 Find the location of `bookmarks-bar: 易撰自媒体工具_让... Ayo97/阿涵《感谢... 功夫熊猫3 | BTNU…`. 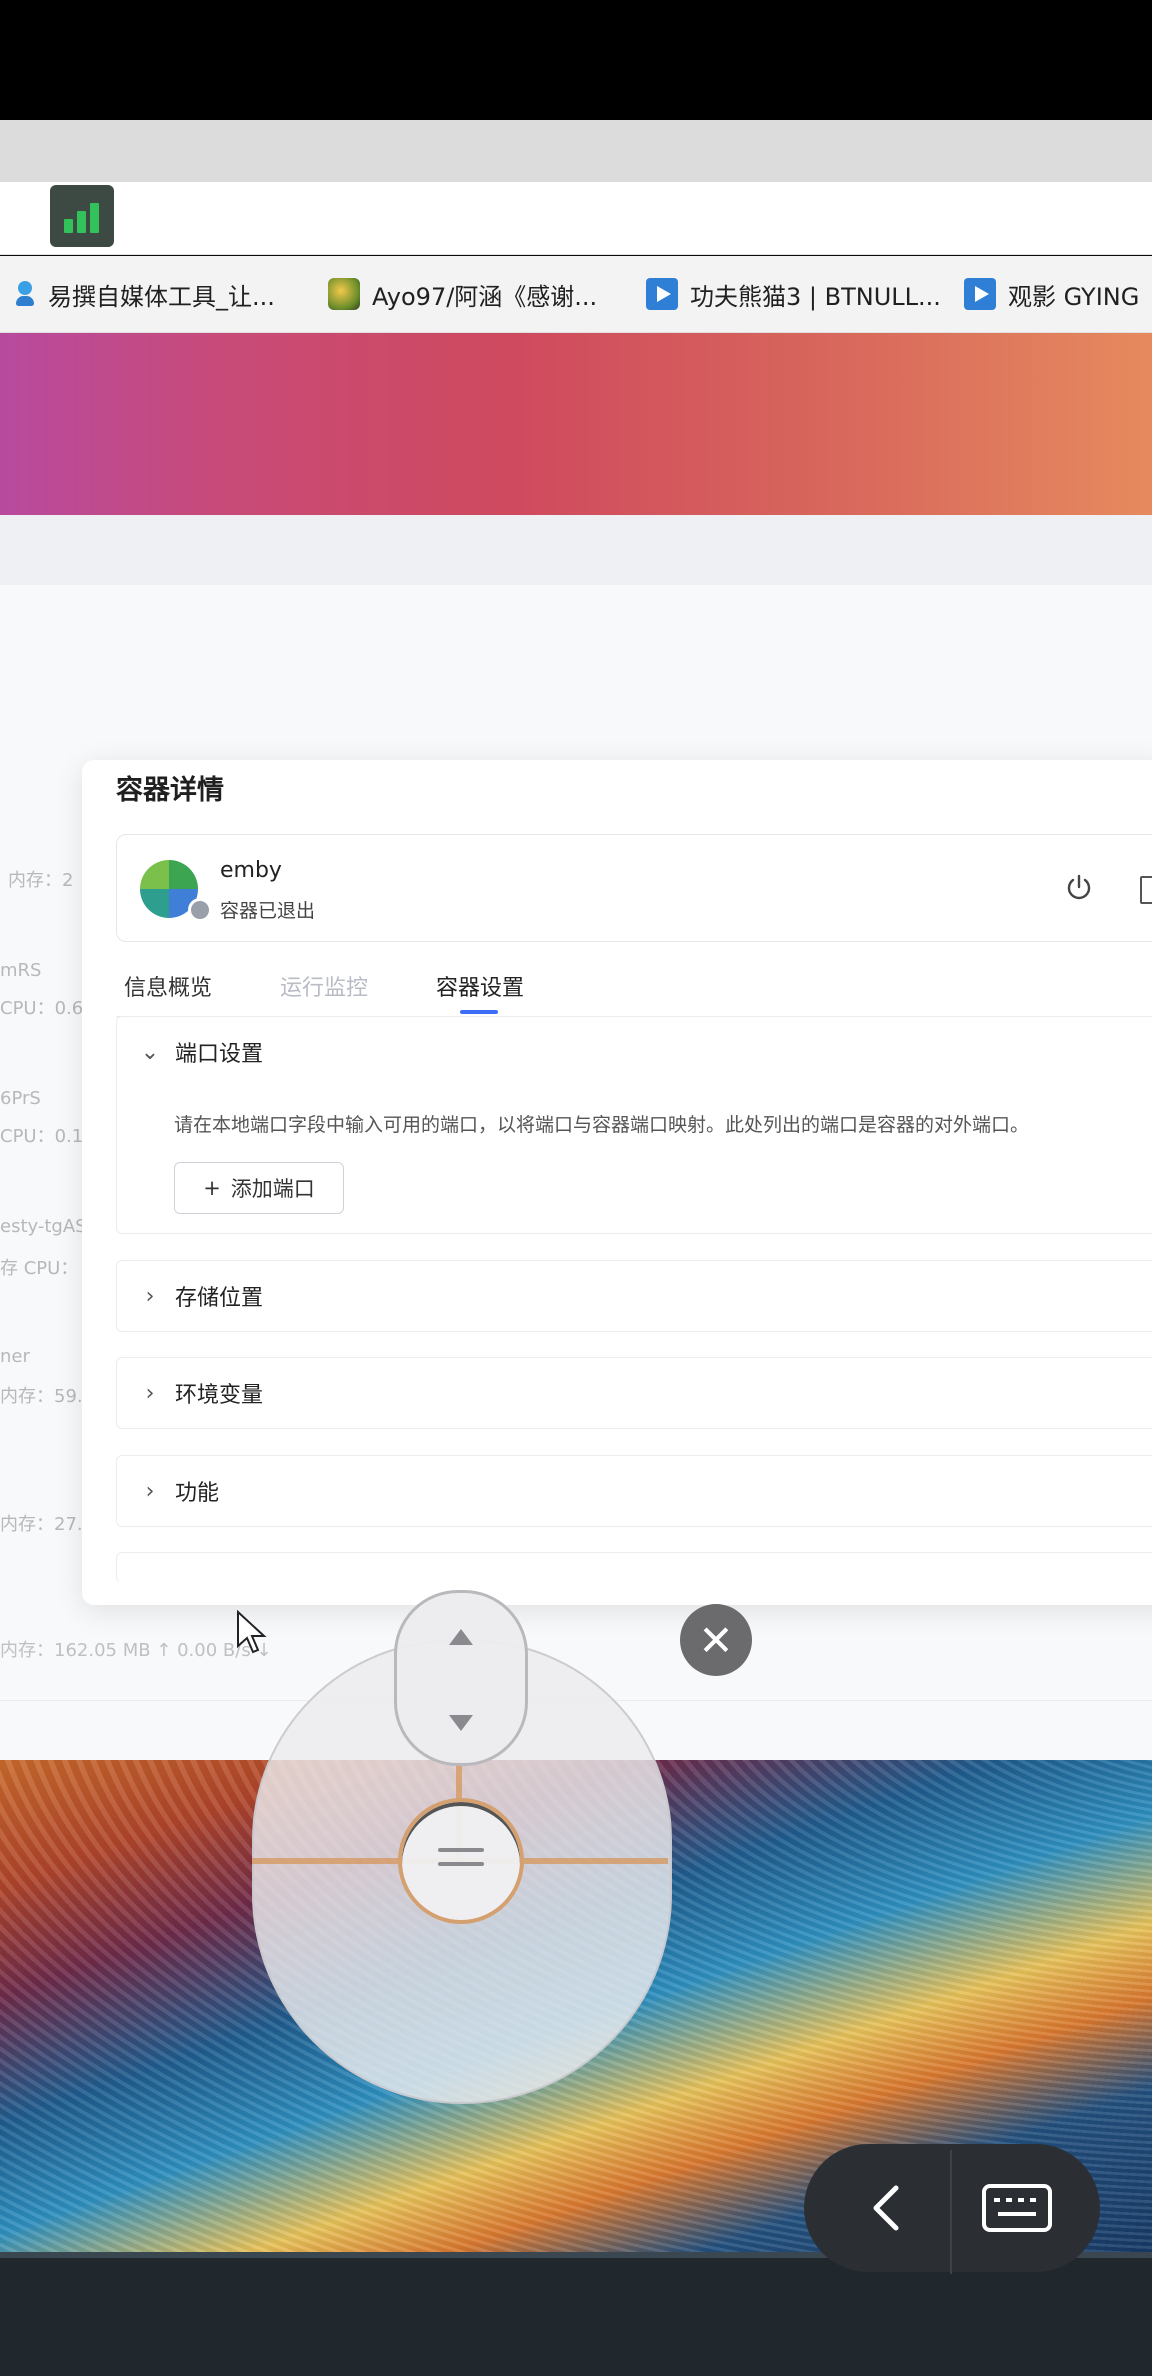

bookmarks-bar: 易撰自媒体工具_让... Ayo97/阿涵《感谢... 功夫熊猫3 | BTNU… is located at coordinates (576, 294).